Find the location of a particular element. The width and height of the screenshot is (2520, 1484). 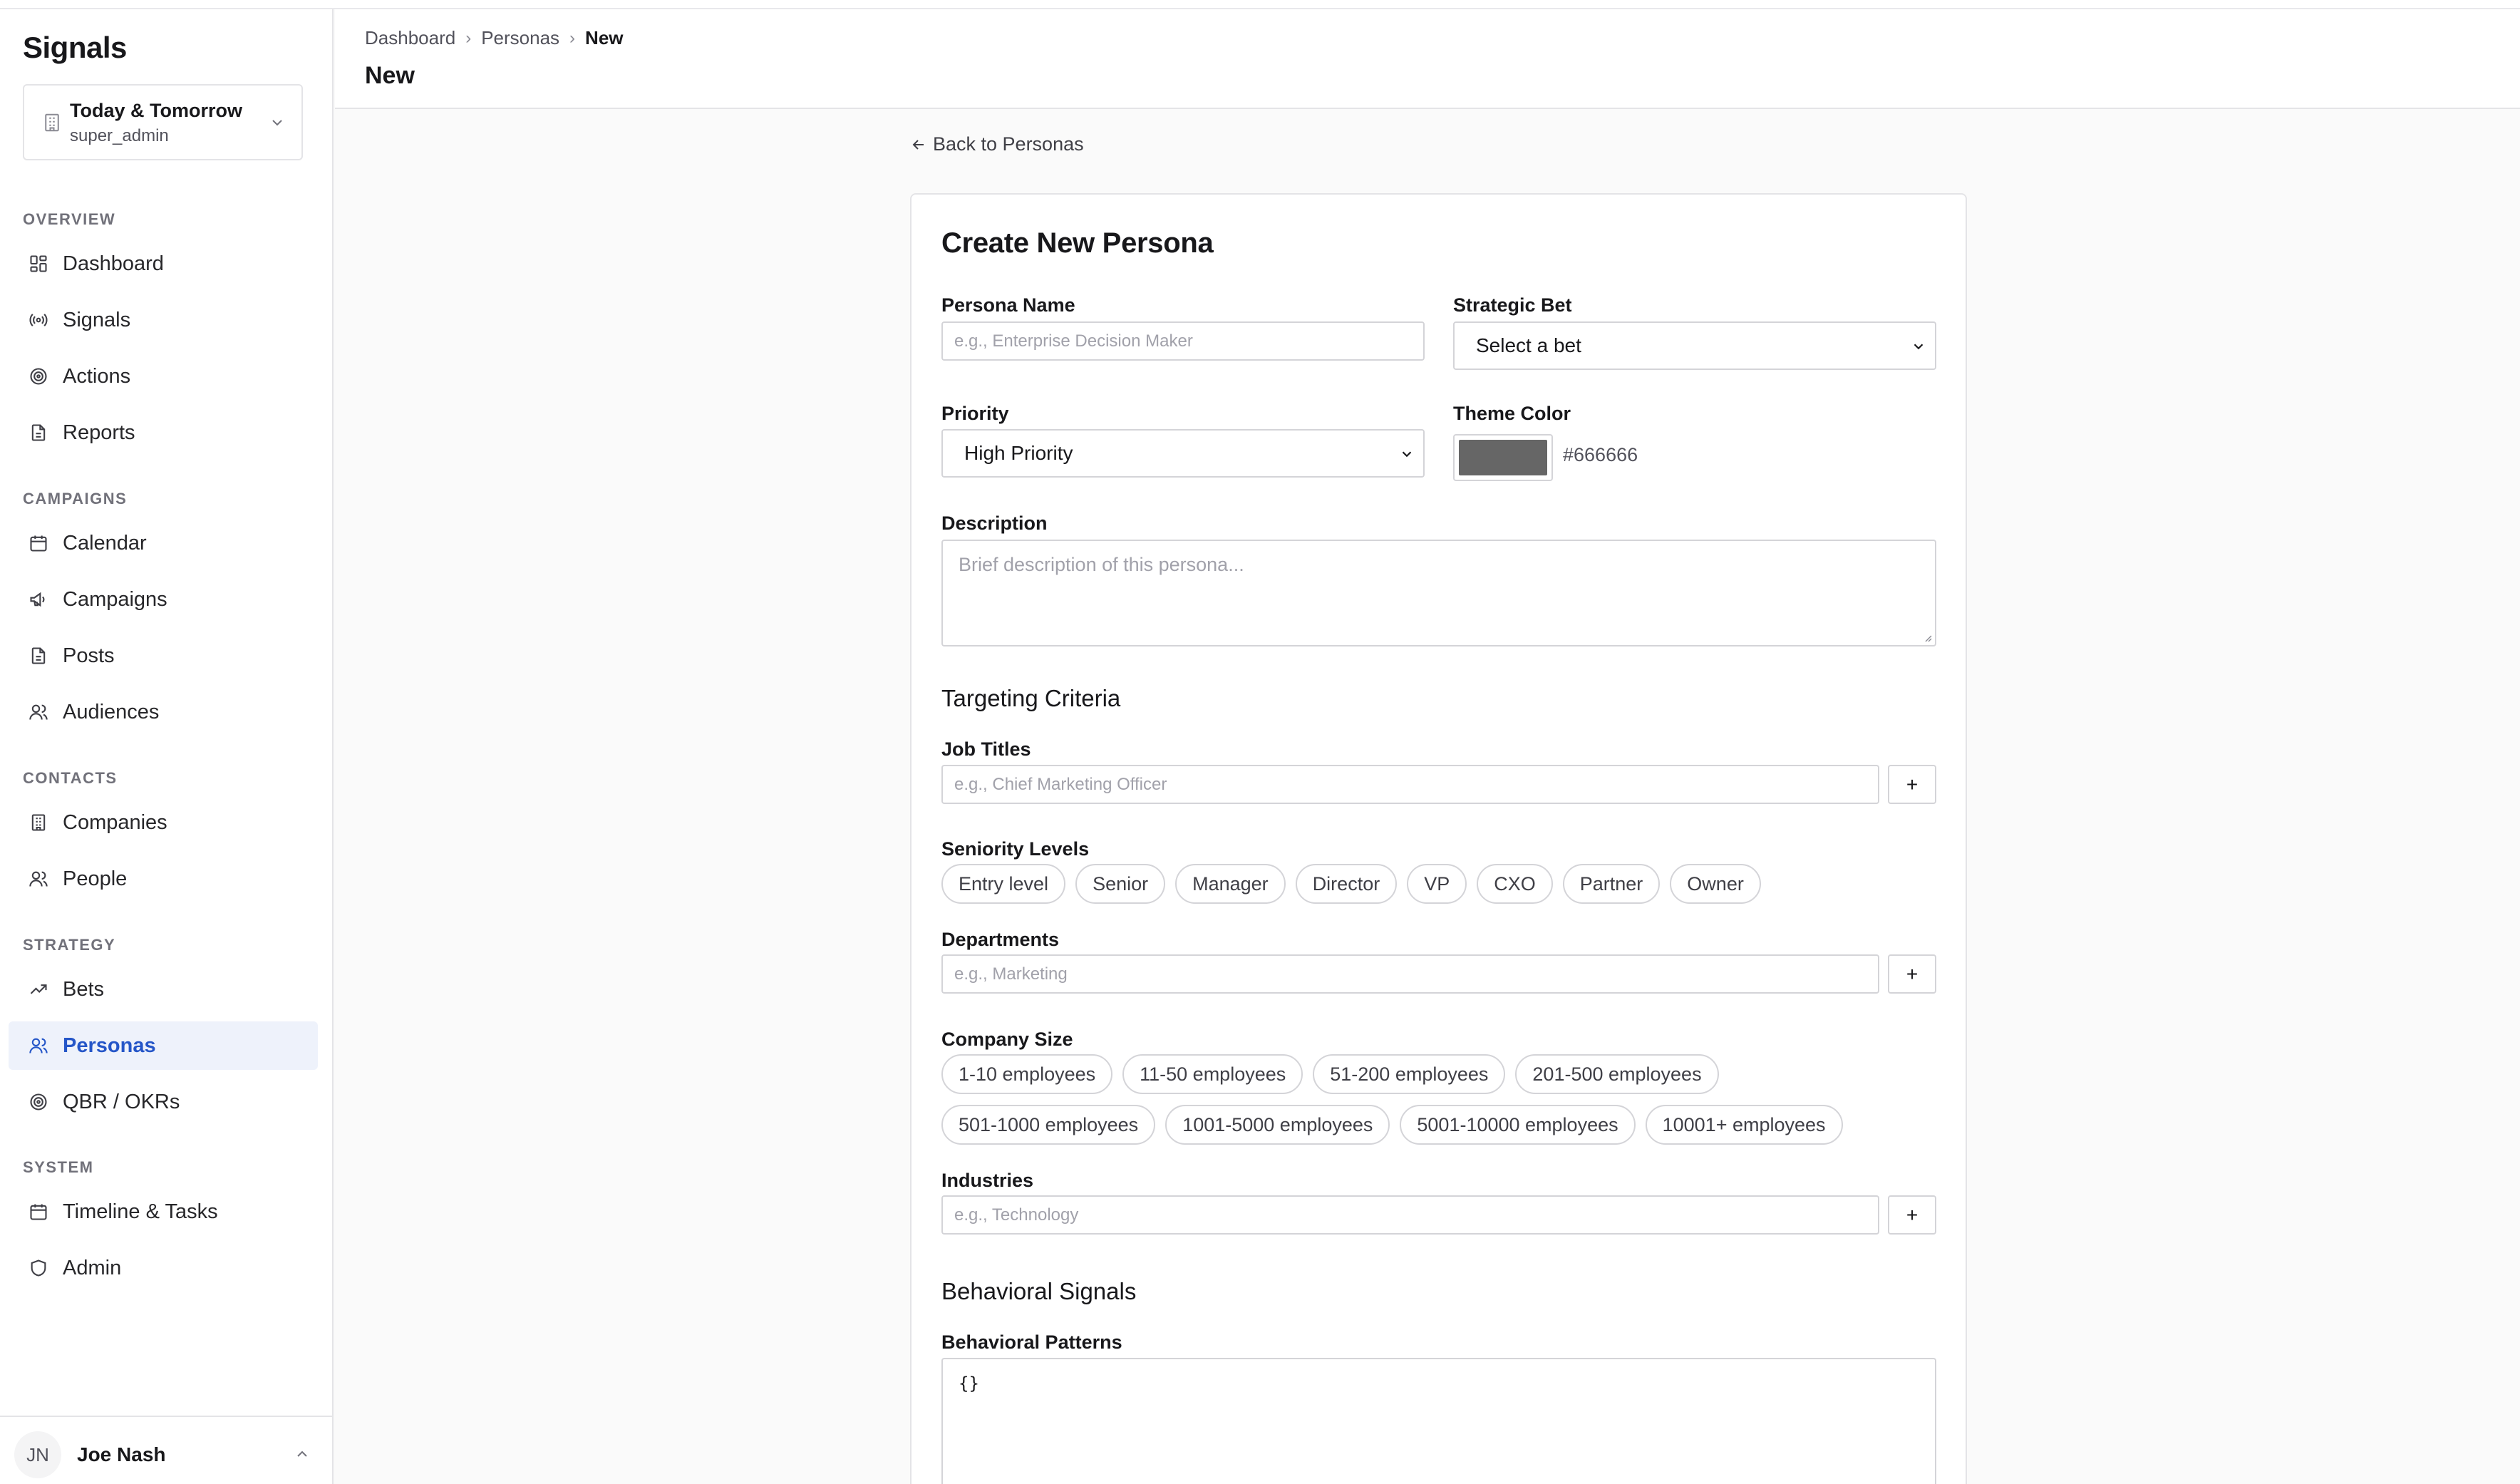

chip-size-51-200: 51-200 employees is located at coordinates (1409, 1074).